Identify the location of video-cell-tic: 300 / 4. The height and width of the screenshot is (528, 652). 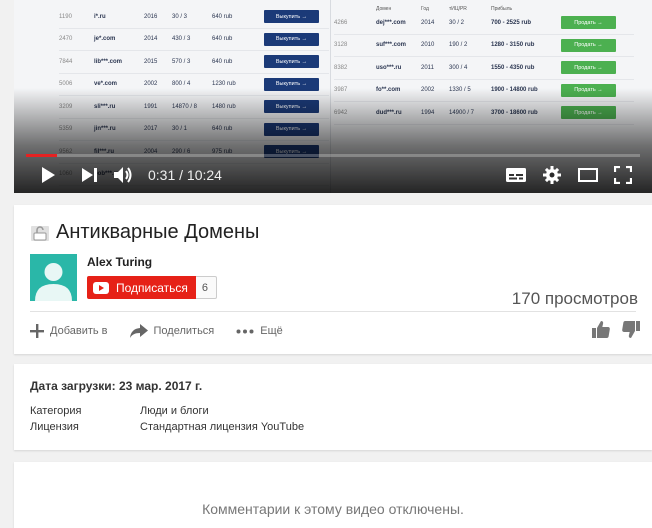
(458, 67).